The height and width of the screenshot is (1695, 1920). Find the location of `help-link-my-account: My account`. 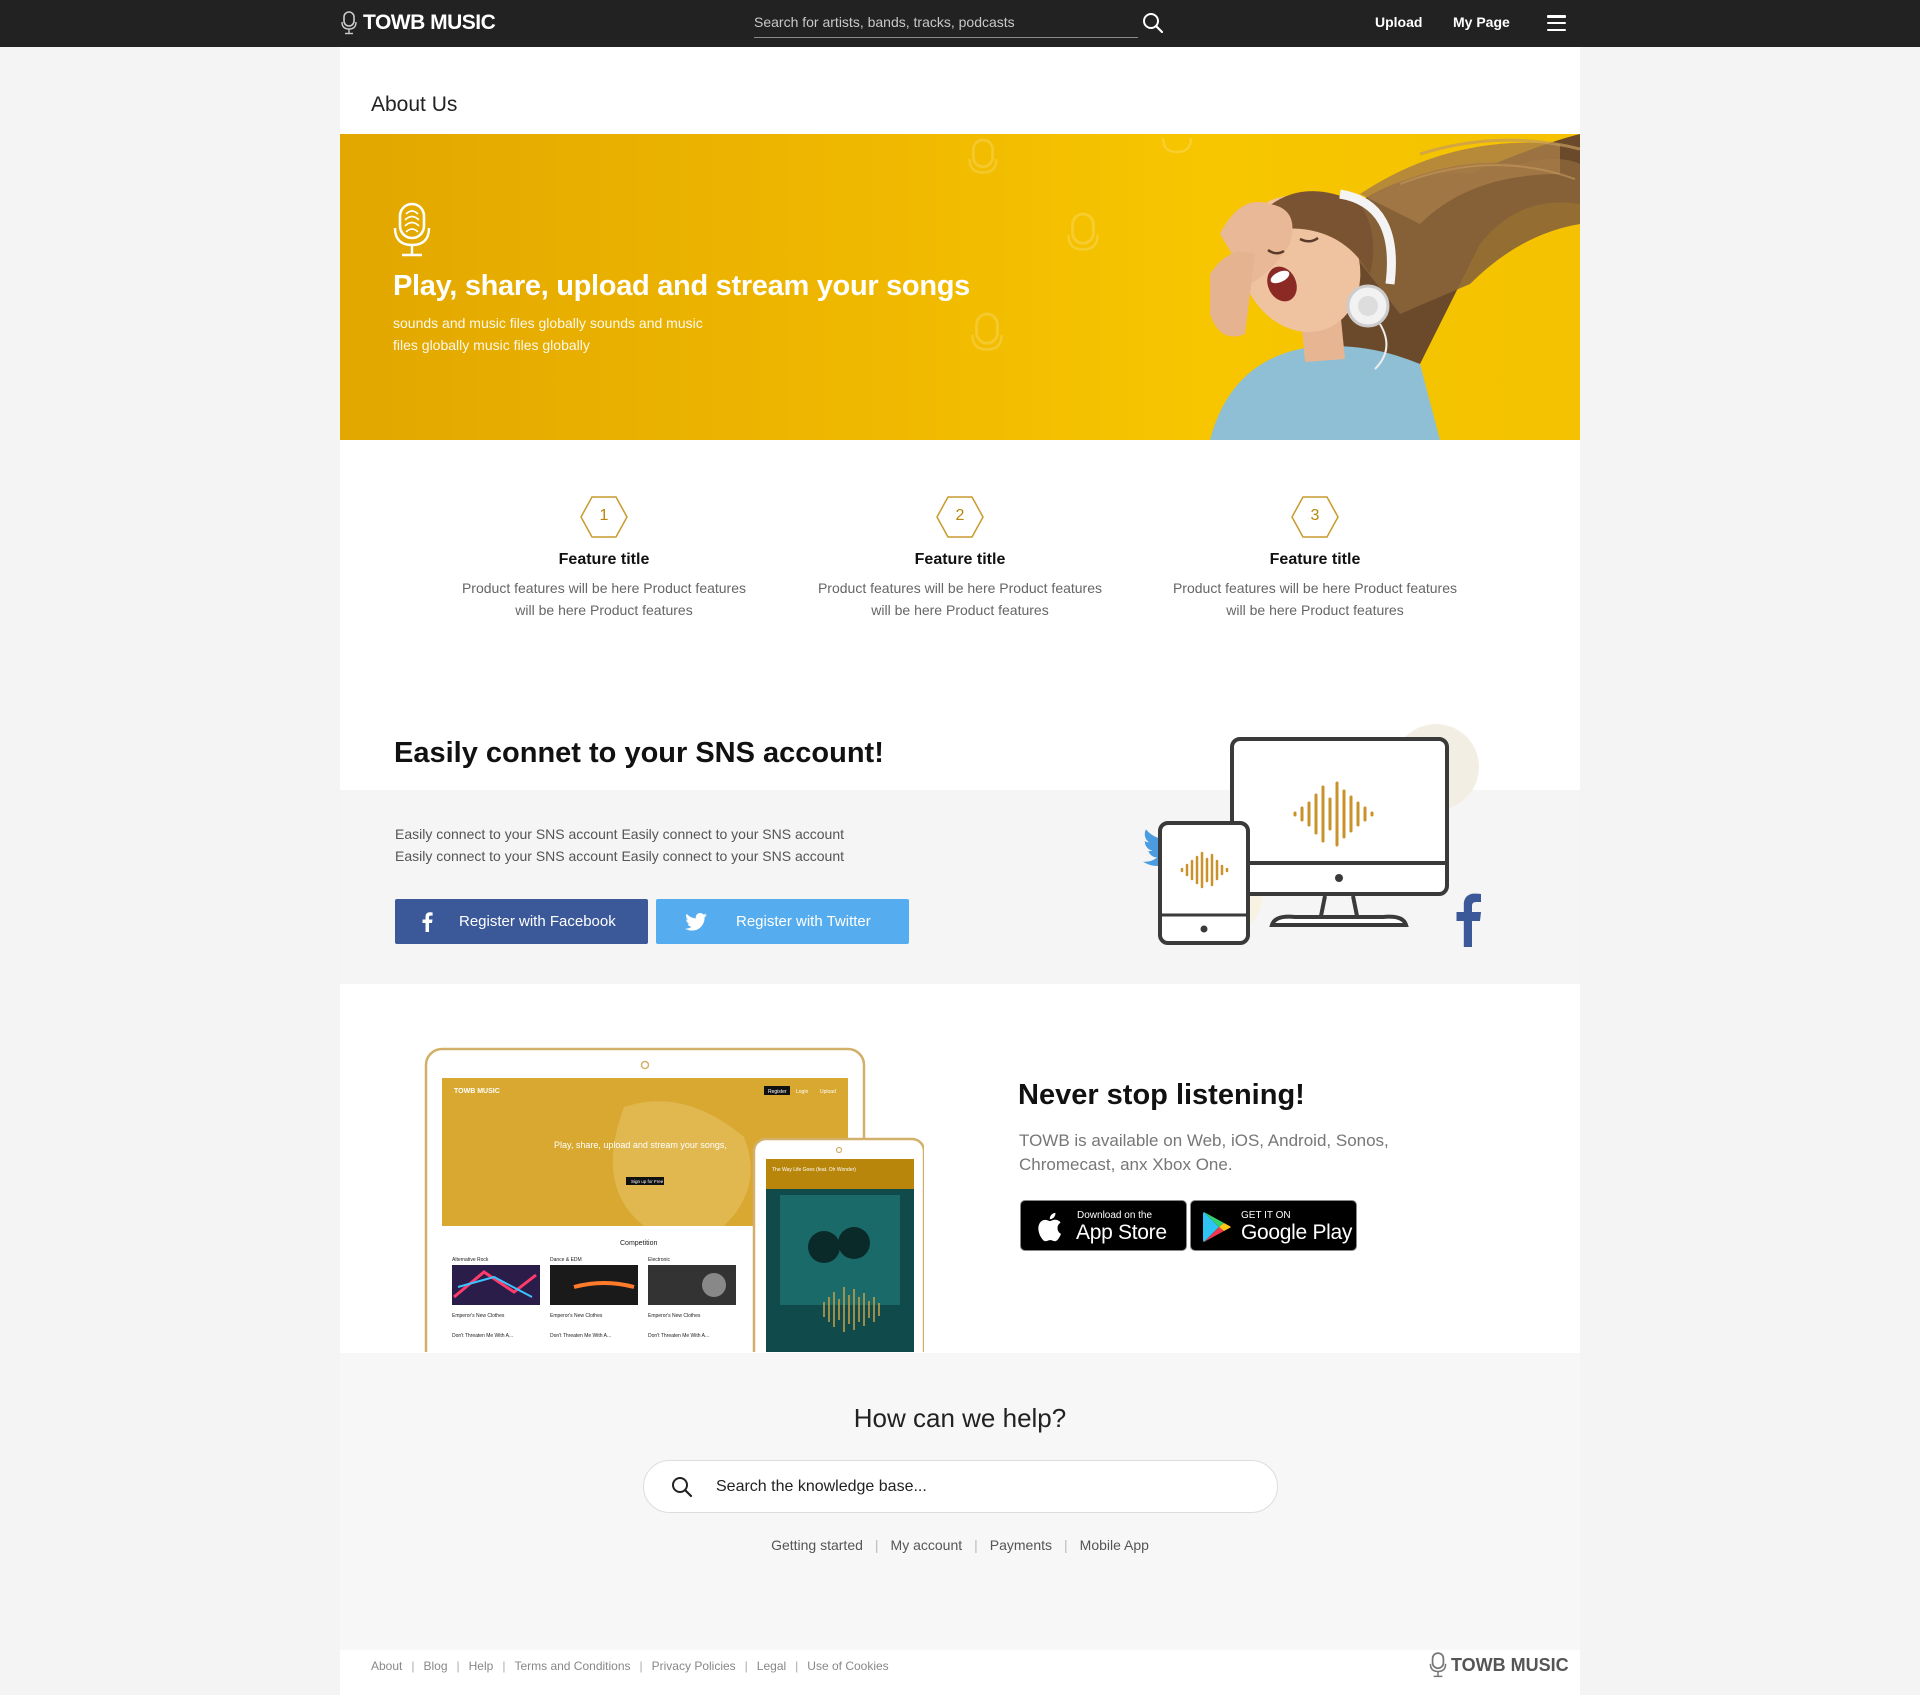

help-link-my-account: My account is located at coordinates (927, 1545).